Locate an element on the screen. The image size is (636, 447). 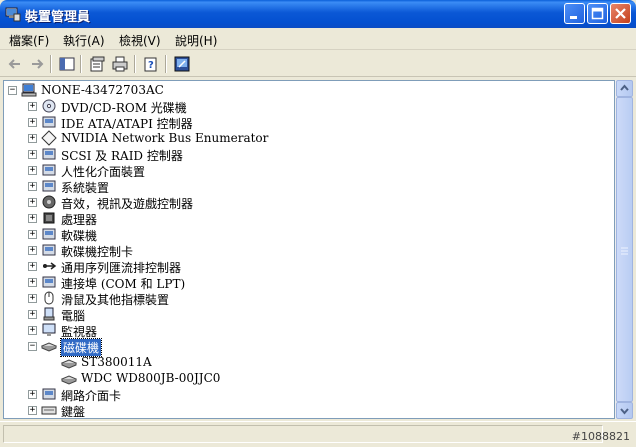
title-bar: 裝置管理員 is located at coordinates (318, 14).